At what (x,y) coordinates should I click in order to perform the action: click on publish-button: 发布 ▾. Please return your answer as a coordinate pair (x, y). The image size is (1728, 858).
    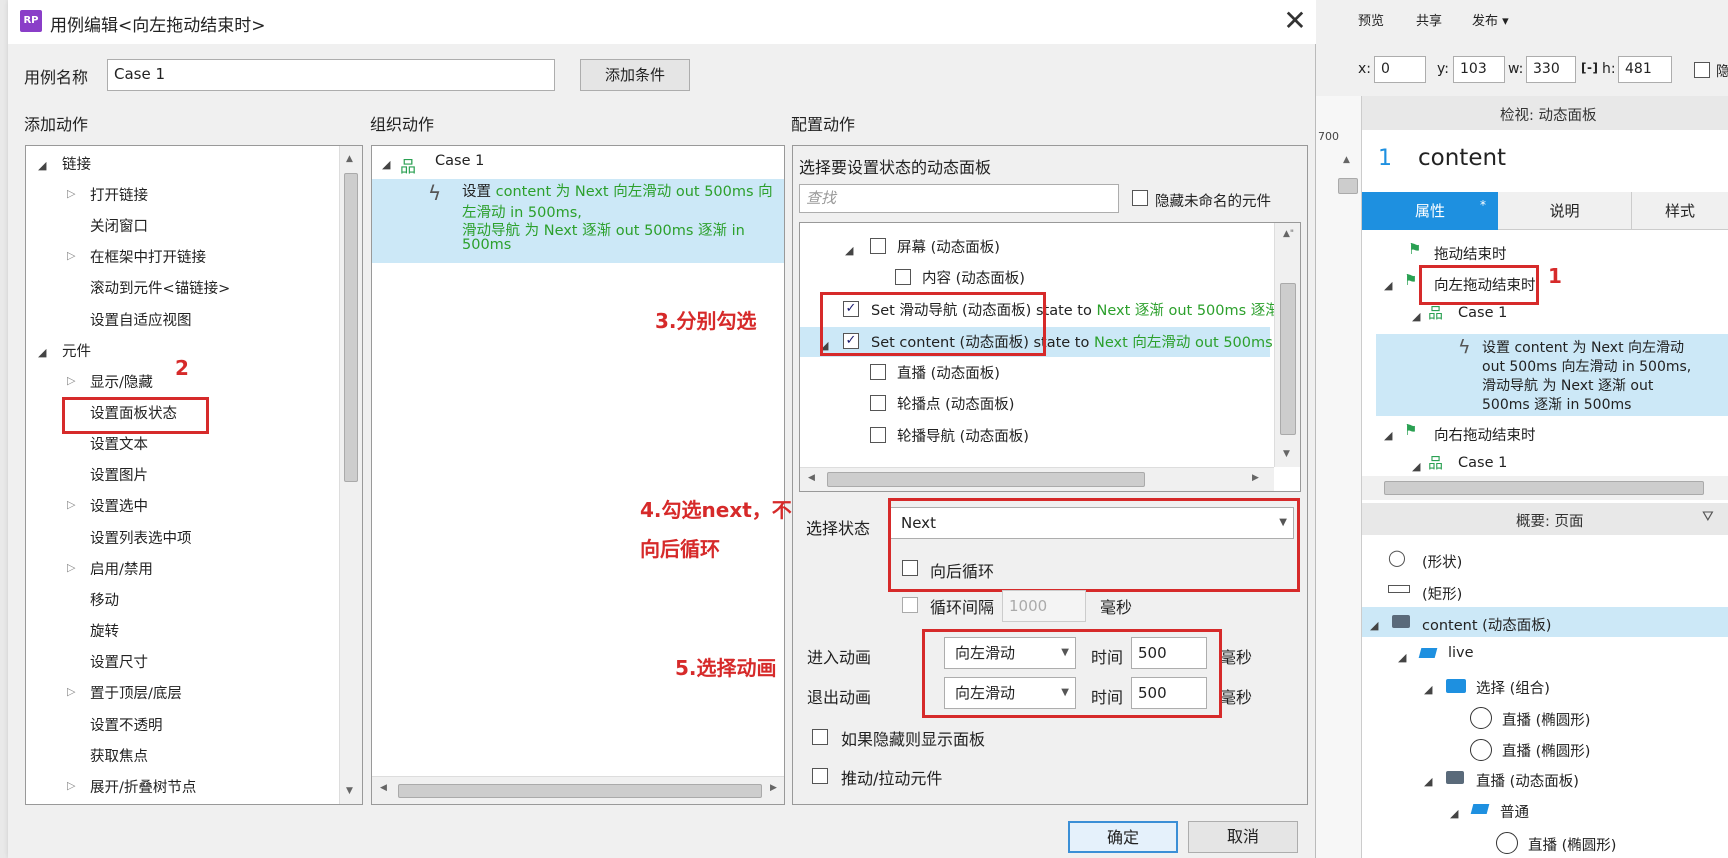
    Looking at the image, I should click on (1490, 19).